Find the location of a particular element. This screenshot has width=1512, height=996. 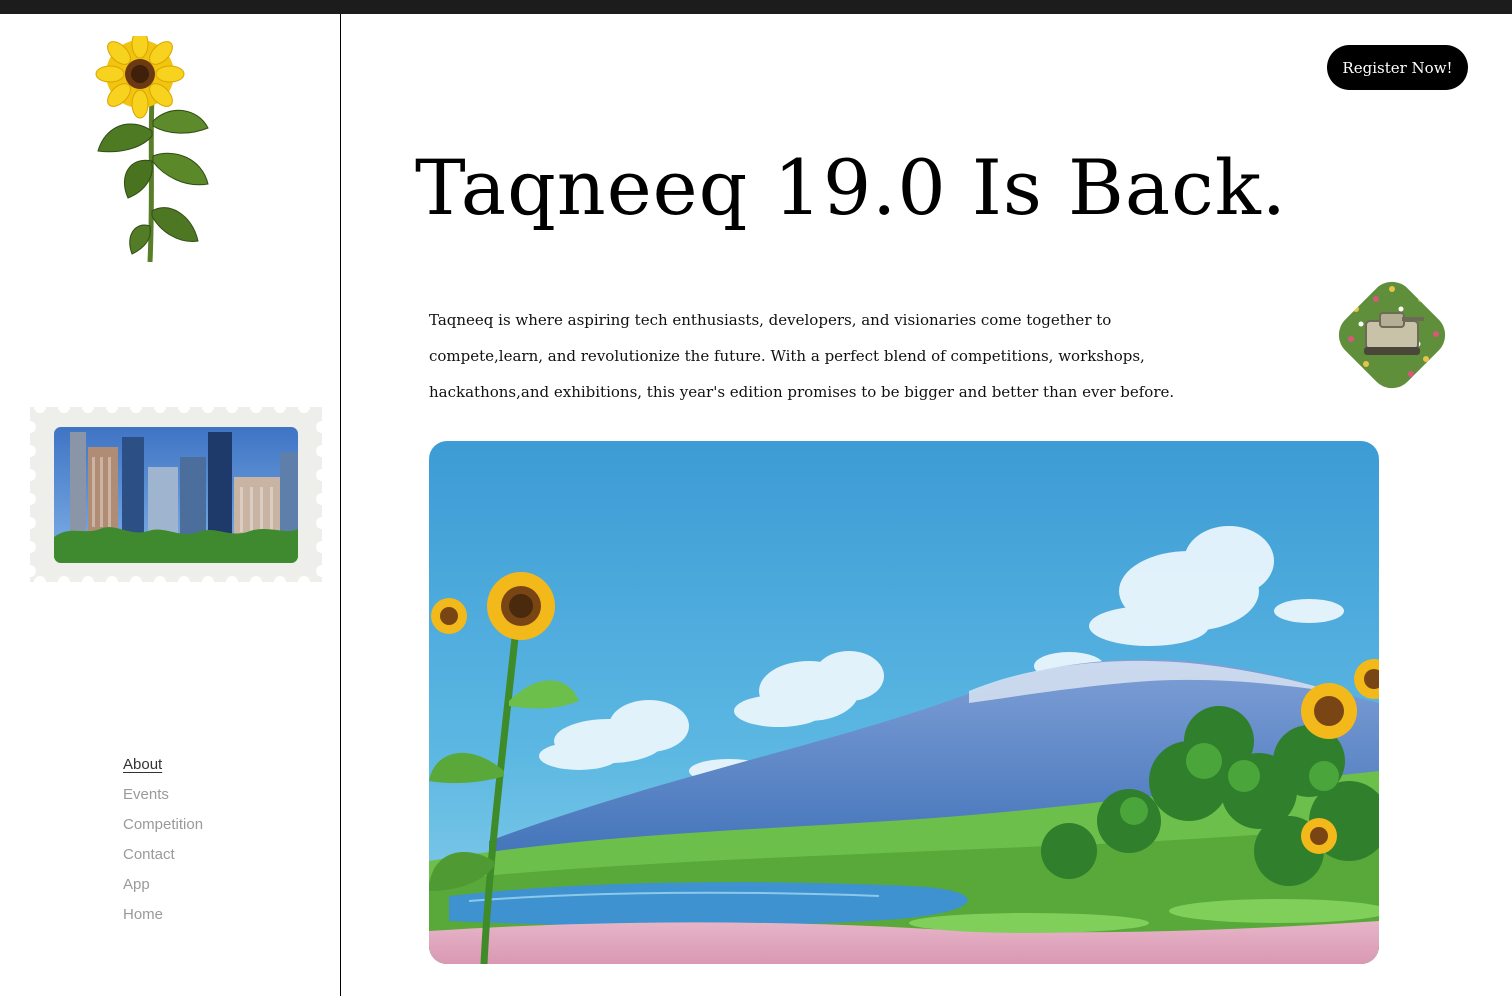

nav-item-app: App is located at coordinates (136, 885).